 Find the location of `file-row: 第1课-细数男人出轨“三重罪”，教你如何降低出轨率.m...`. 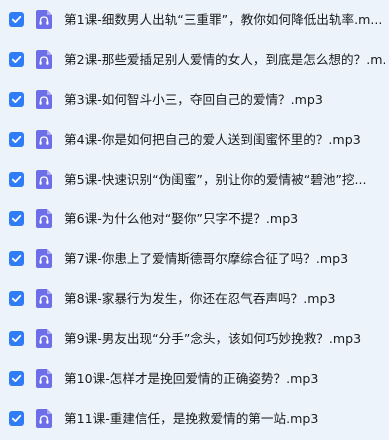

file-row: 第1课-细数男人出轨“三重罪”，教你如何降低出轨率.m... is located at coordinates (194, 19).